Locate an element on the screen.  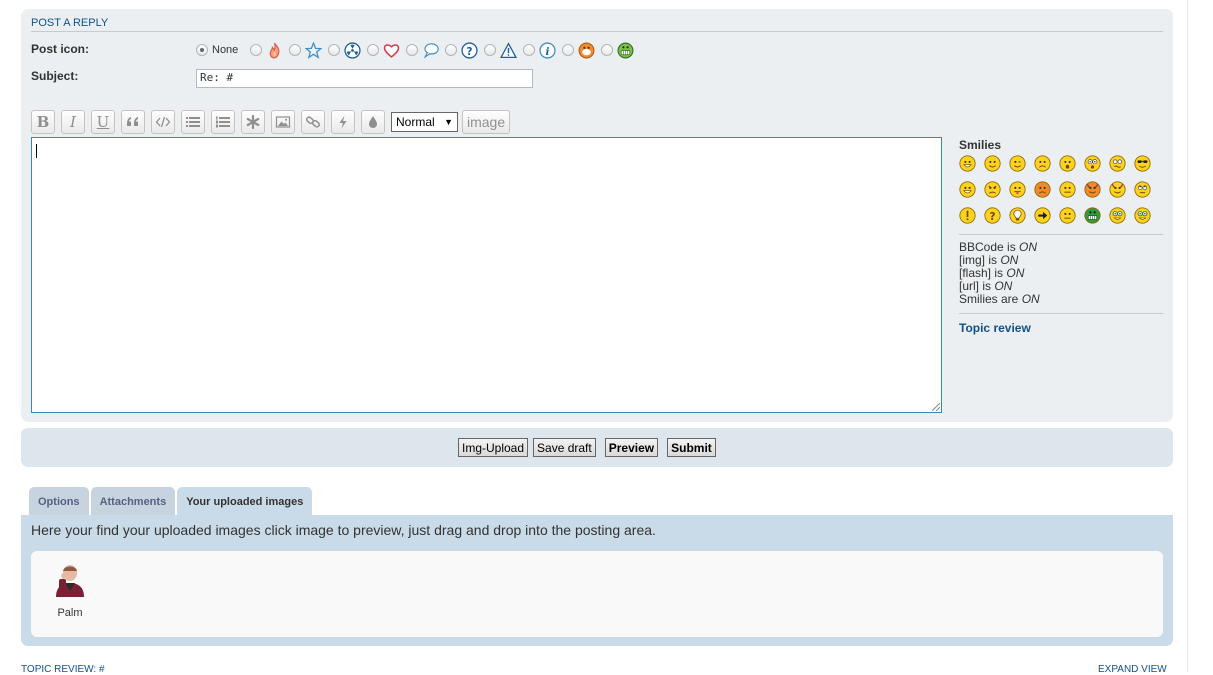
panel-title: POST A REPLY is located at coordinates (597, 24).